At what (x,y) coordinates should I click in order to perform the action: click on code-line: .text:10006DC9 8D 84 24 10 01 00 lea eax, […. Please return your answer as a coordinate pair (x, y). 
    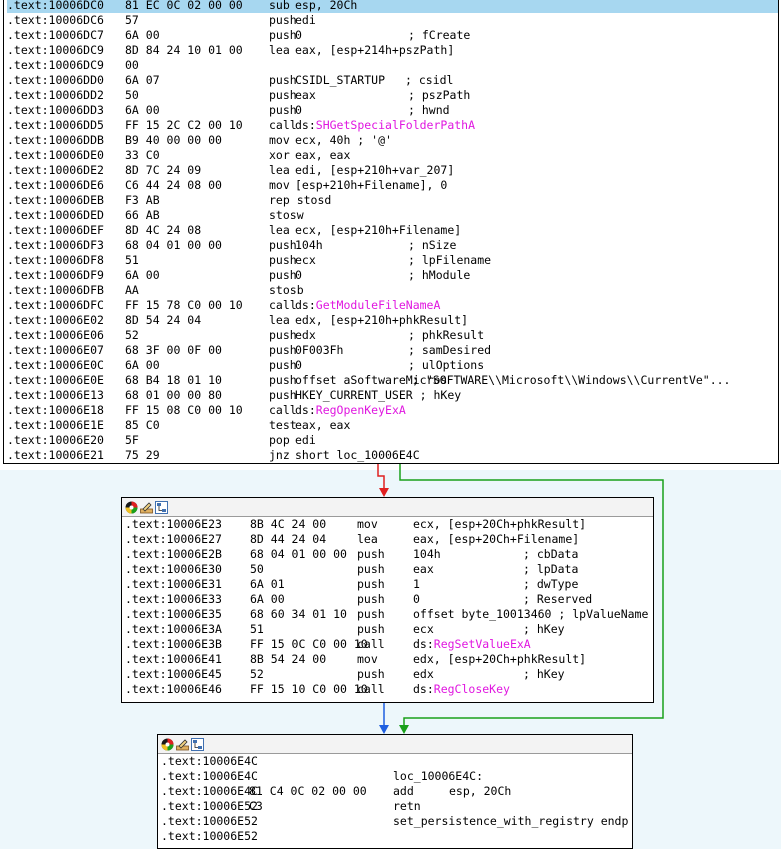
    Looking at the image, I should click on (392, 50).